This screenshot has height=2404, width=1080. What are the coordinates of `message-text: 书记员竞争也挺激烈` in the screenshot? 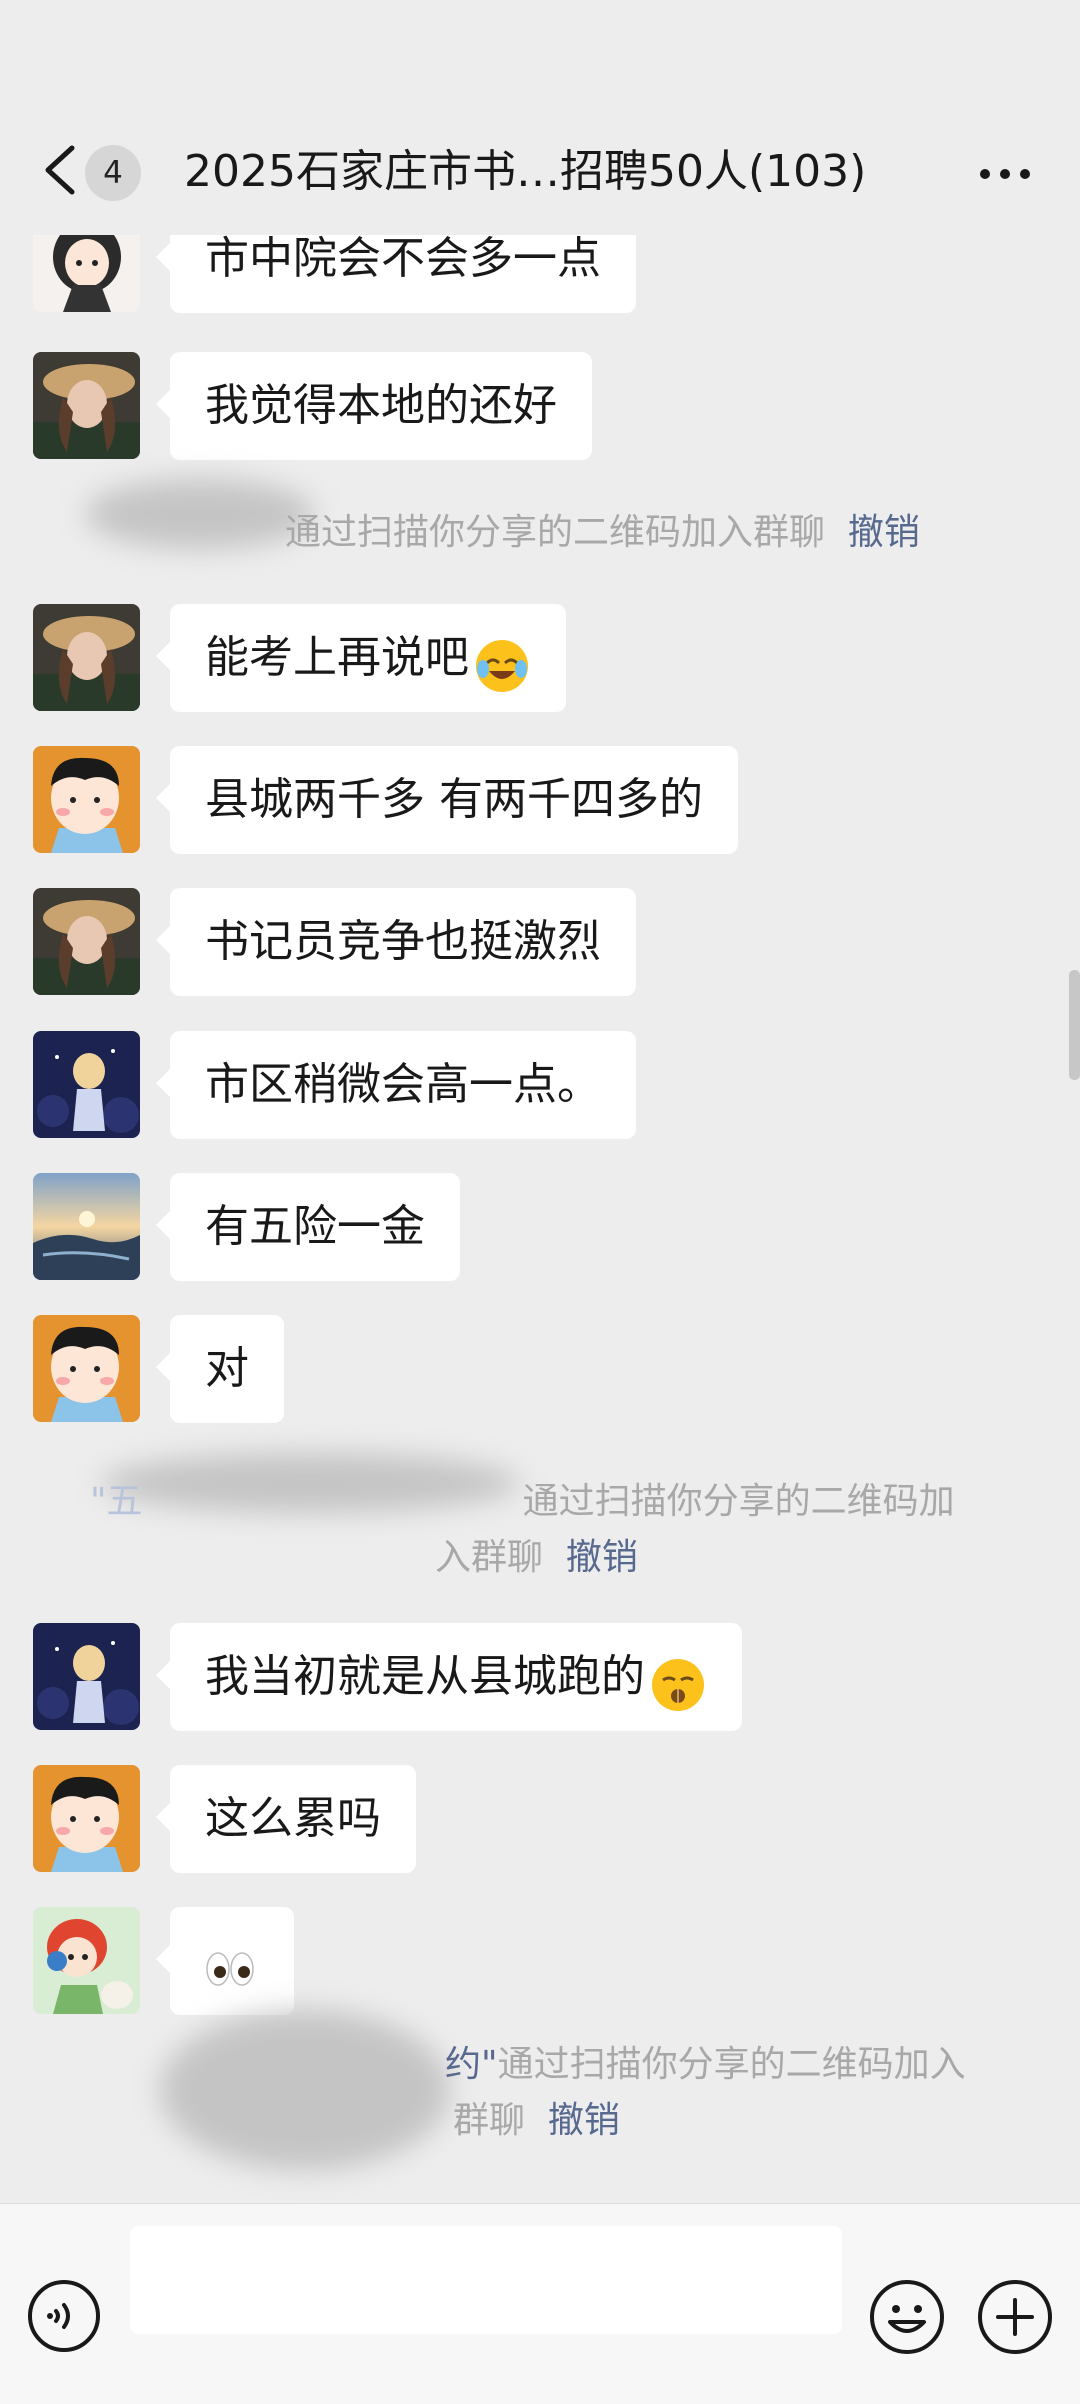 It's located at (403, 941).